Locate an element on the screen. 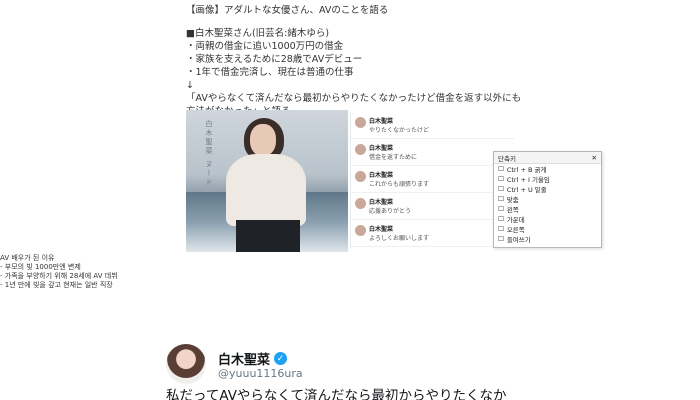 The width and height of the screenshot is (700, 400). dropdown-item-label: 오른쪽 is located at coordinates (515, 230).